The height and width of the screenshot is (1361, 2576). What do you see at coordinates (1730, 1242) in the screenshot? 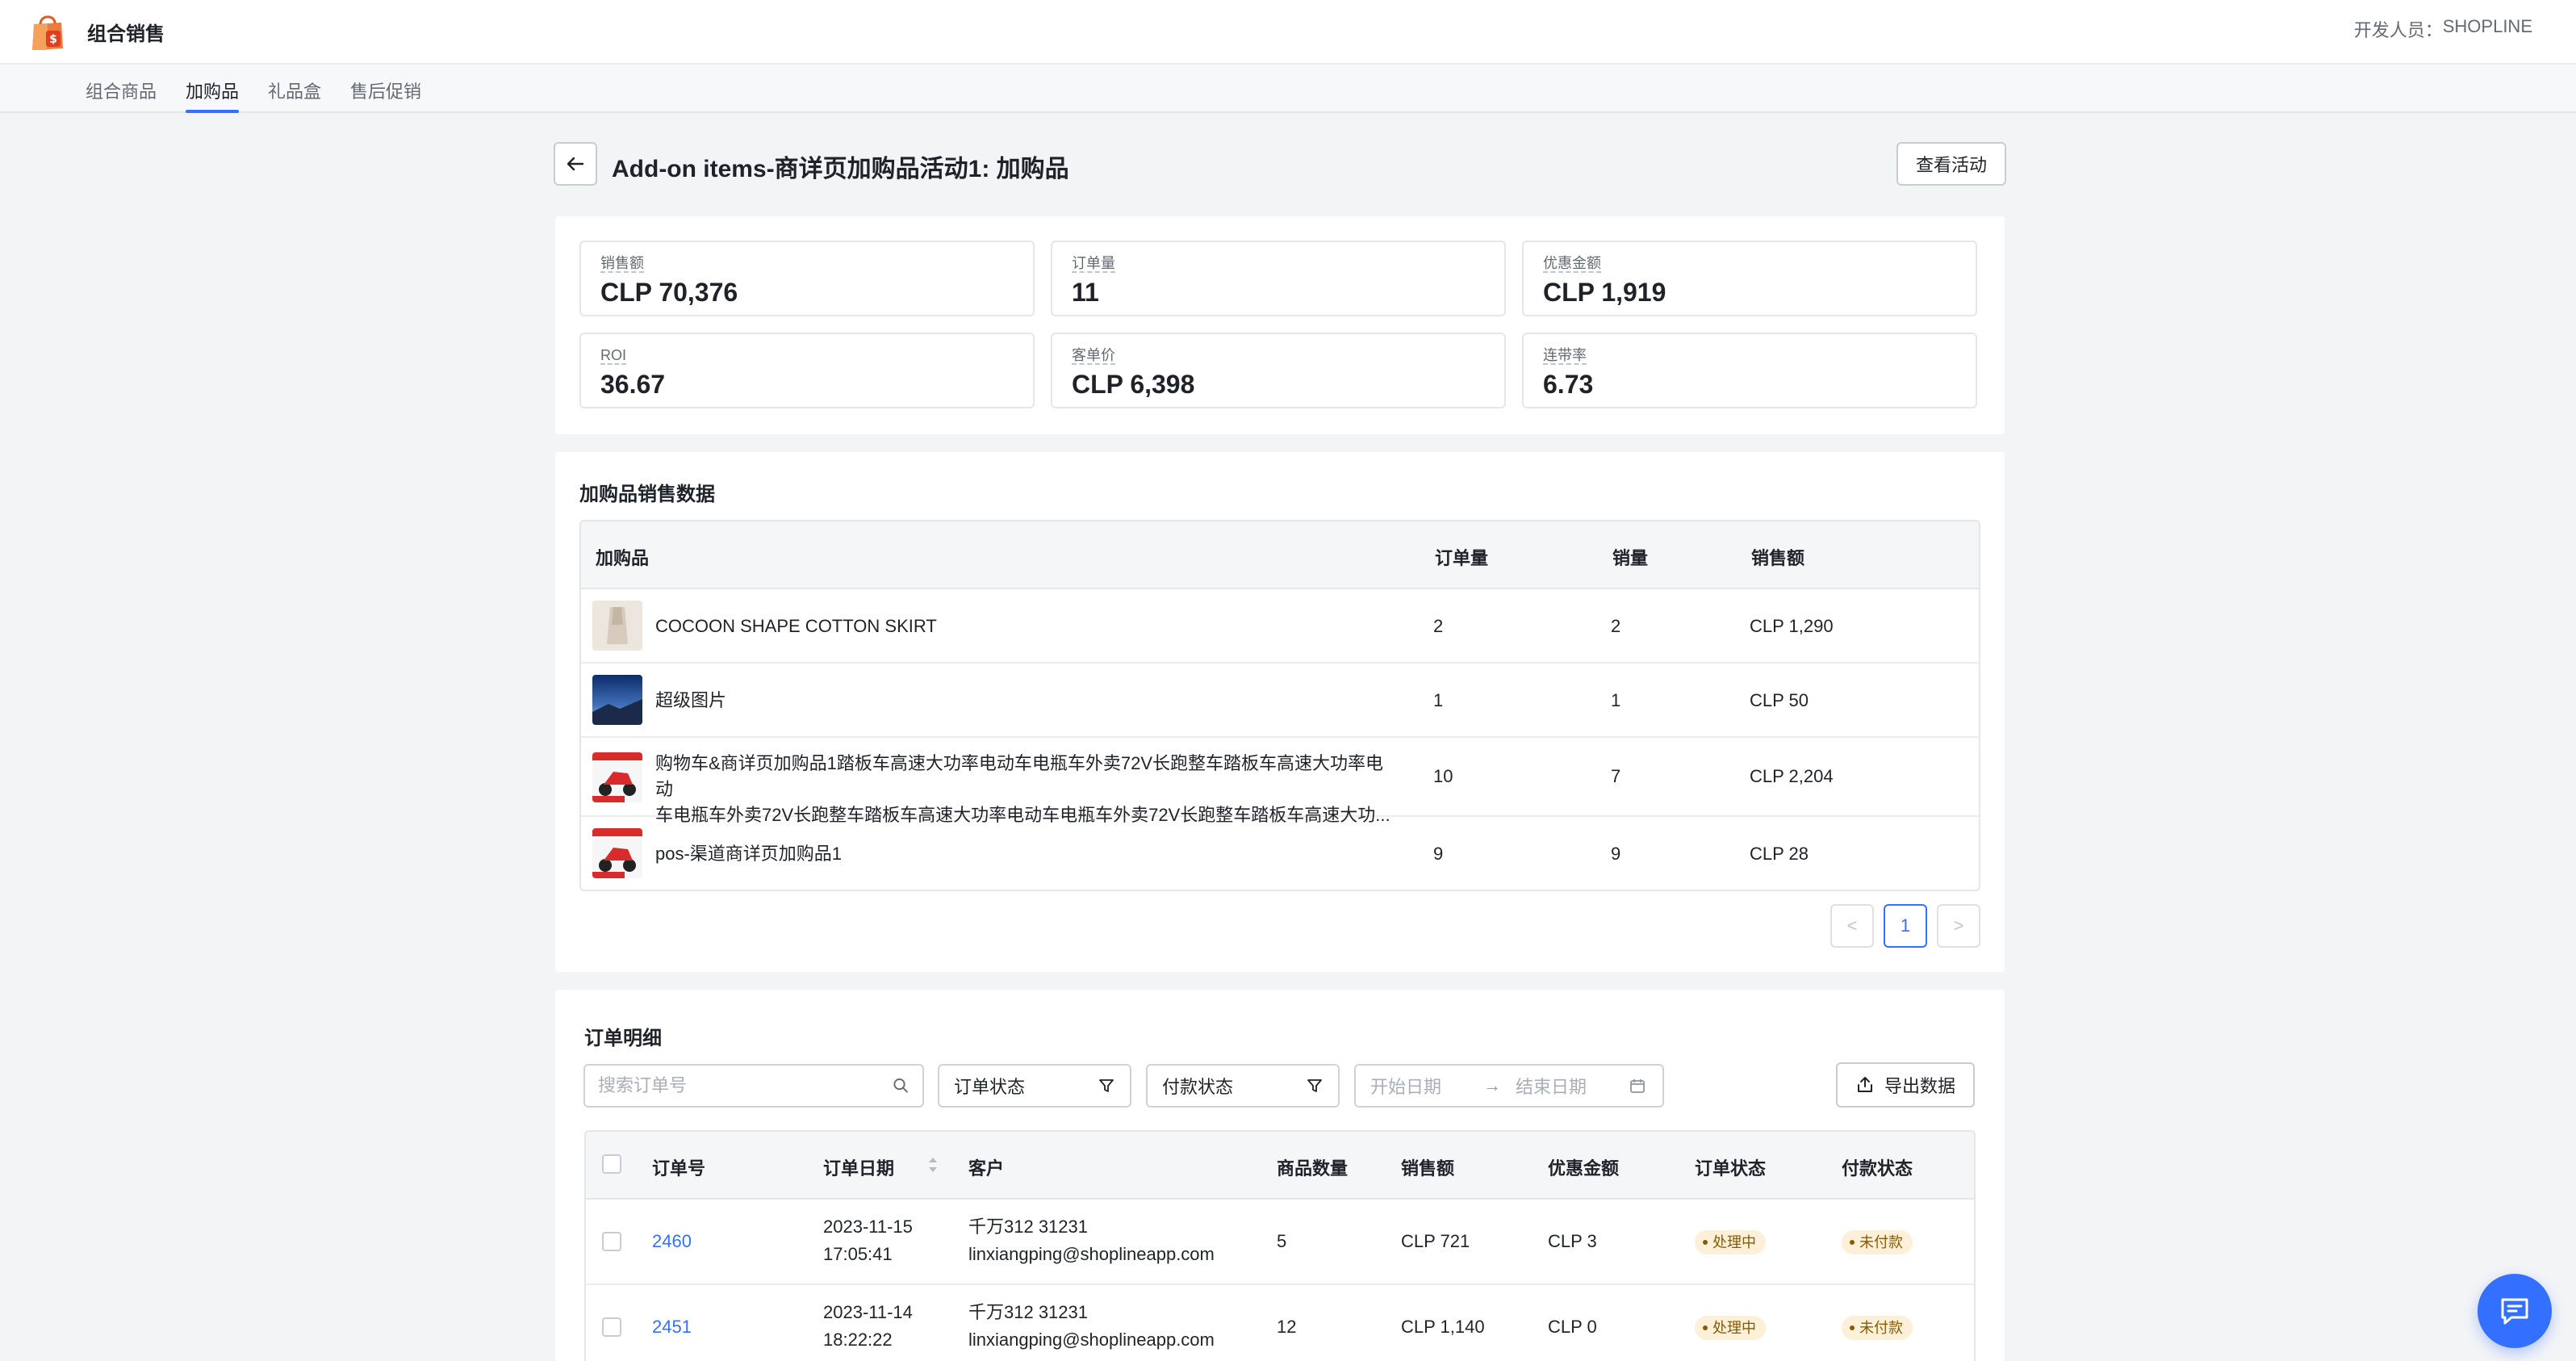
I see `order-status-badge: 处理中` at bounding box center [1730, 1242].